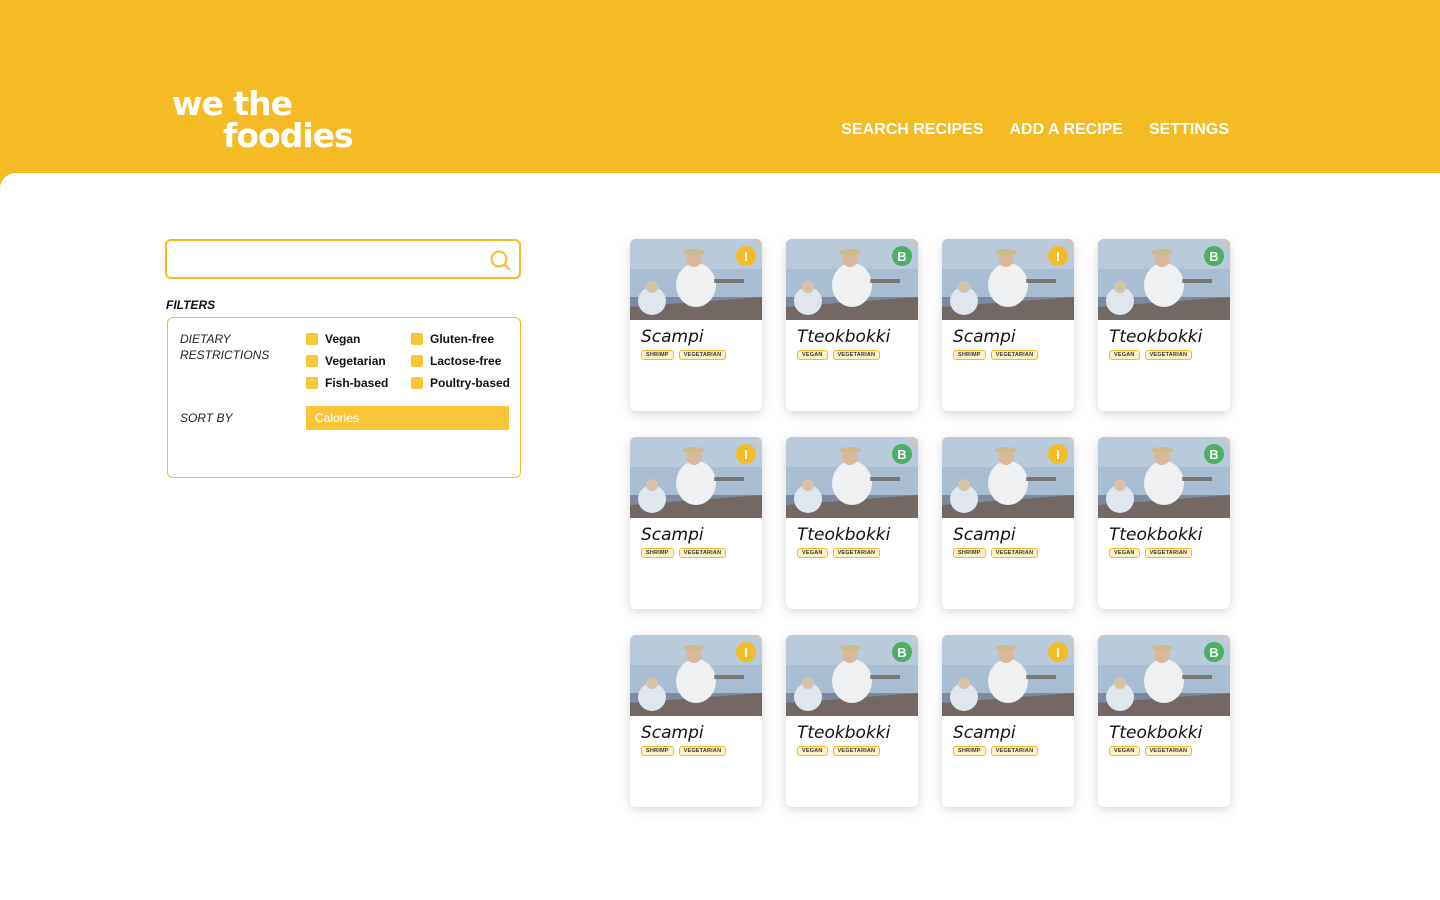 The height and width of the screenshot is (900, 1440). I want to click on main-nav: SEARCH RECIPES ADD A RECIPE SETTINGS, so click(1035, 130).